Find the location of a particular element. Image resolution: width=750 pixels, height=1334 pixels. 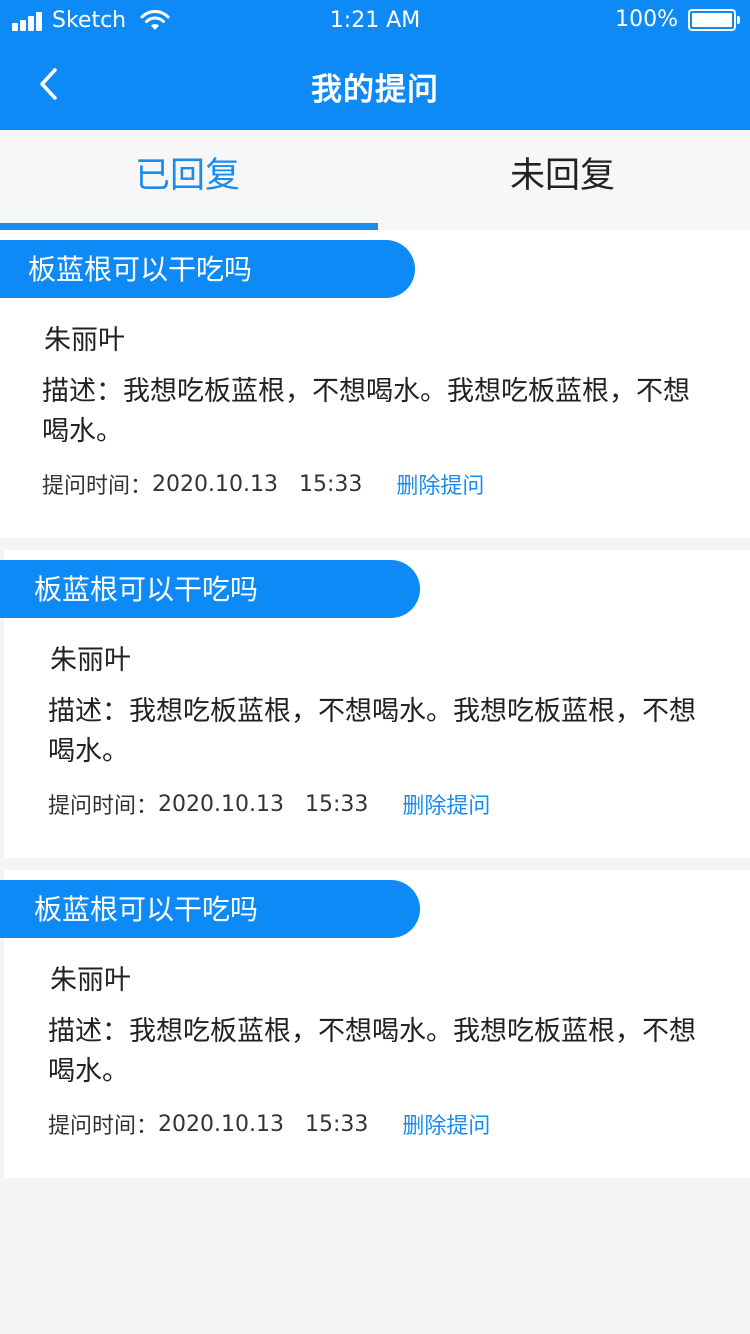

nav-bar: 我的提问 is located at coordinates (375, 86).